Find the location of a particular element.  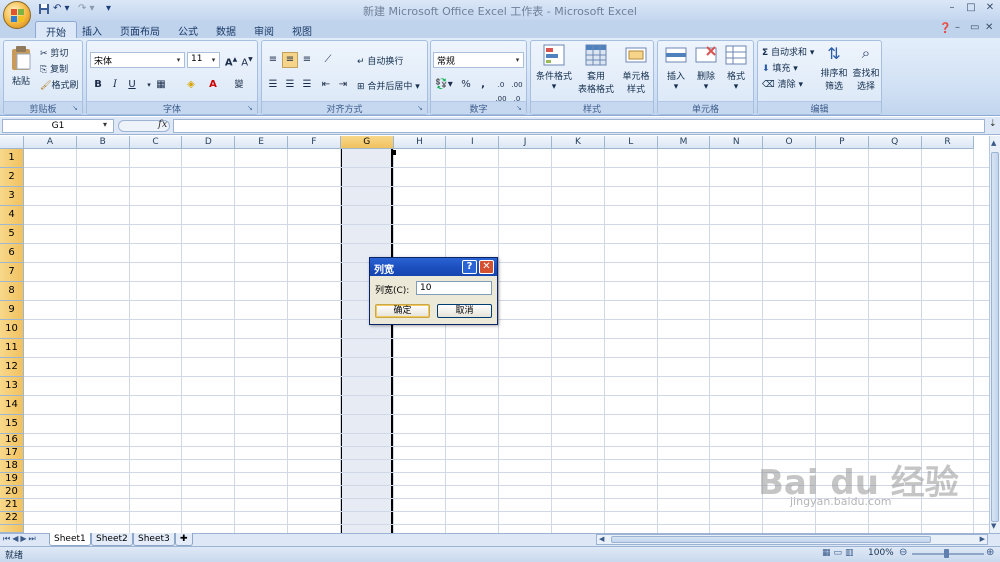

format-painter-button: 🖌格式刷 is located at coordinates (59, 84).